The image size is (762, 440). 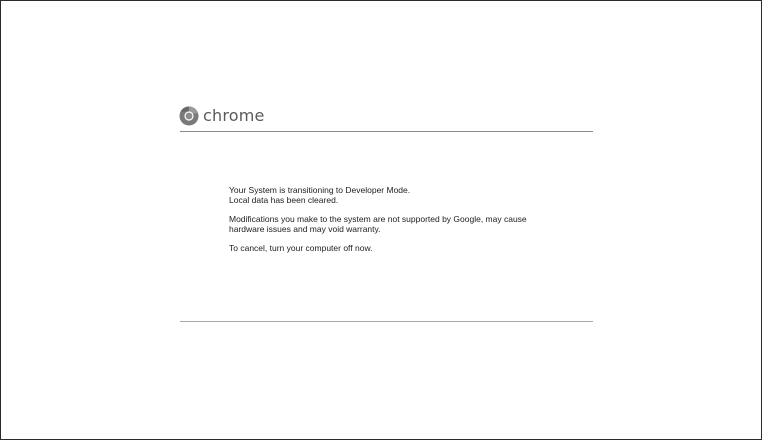 What do you see at coordinates (234, 115) in the screenshot?
I see `logo-wordmark: chrome` at bounding box center [234, 115].